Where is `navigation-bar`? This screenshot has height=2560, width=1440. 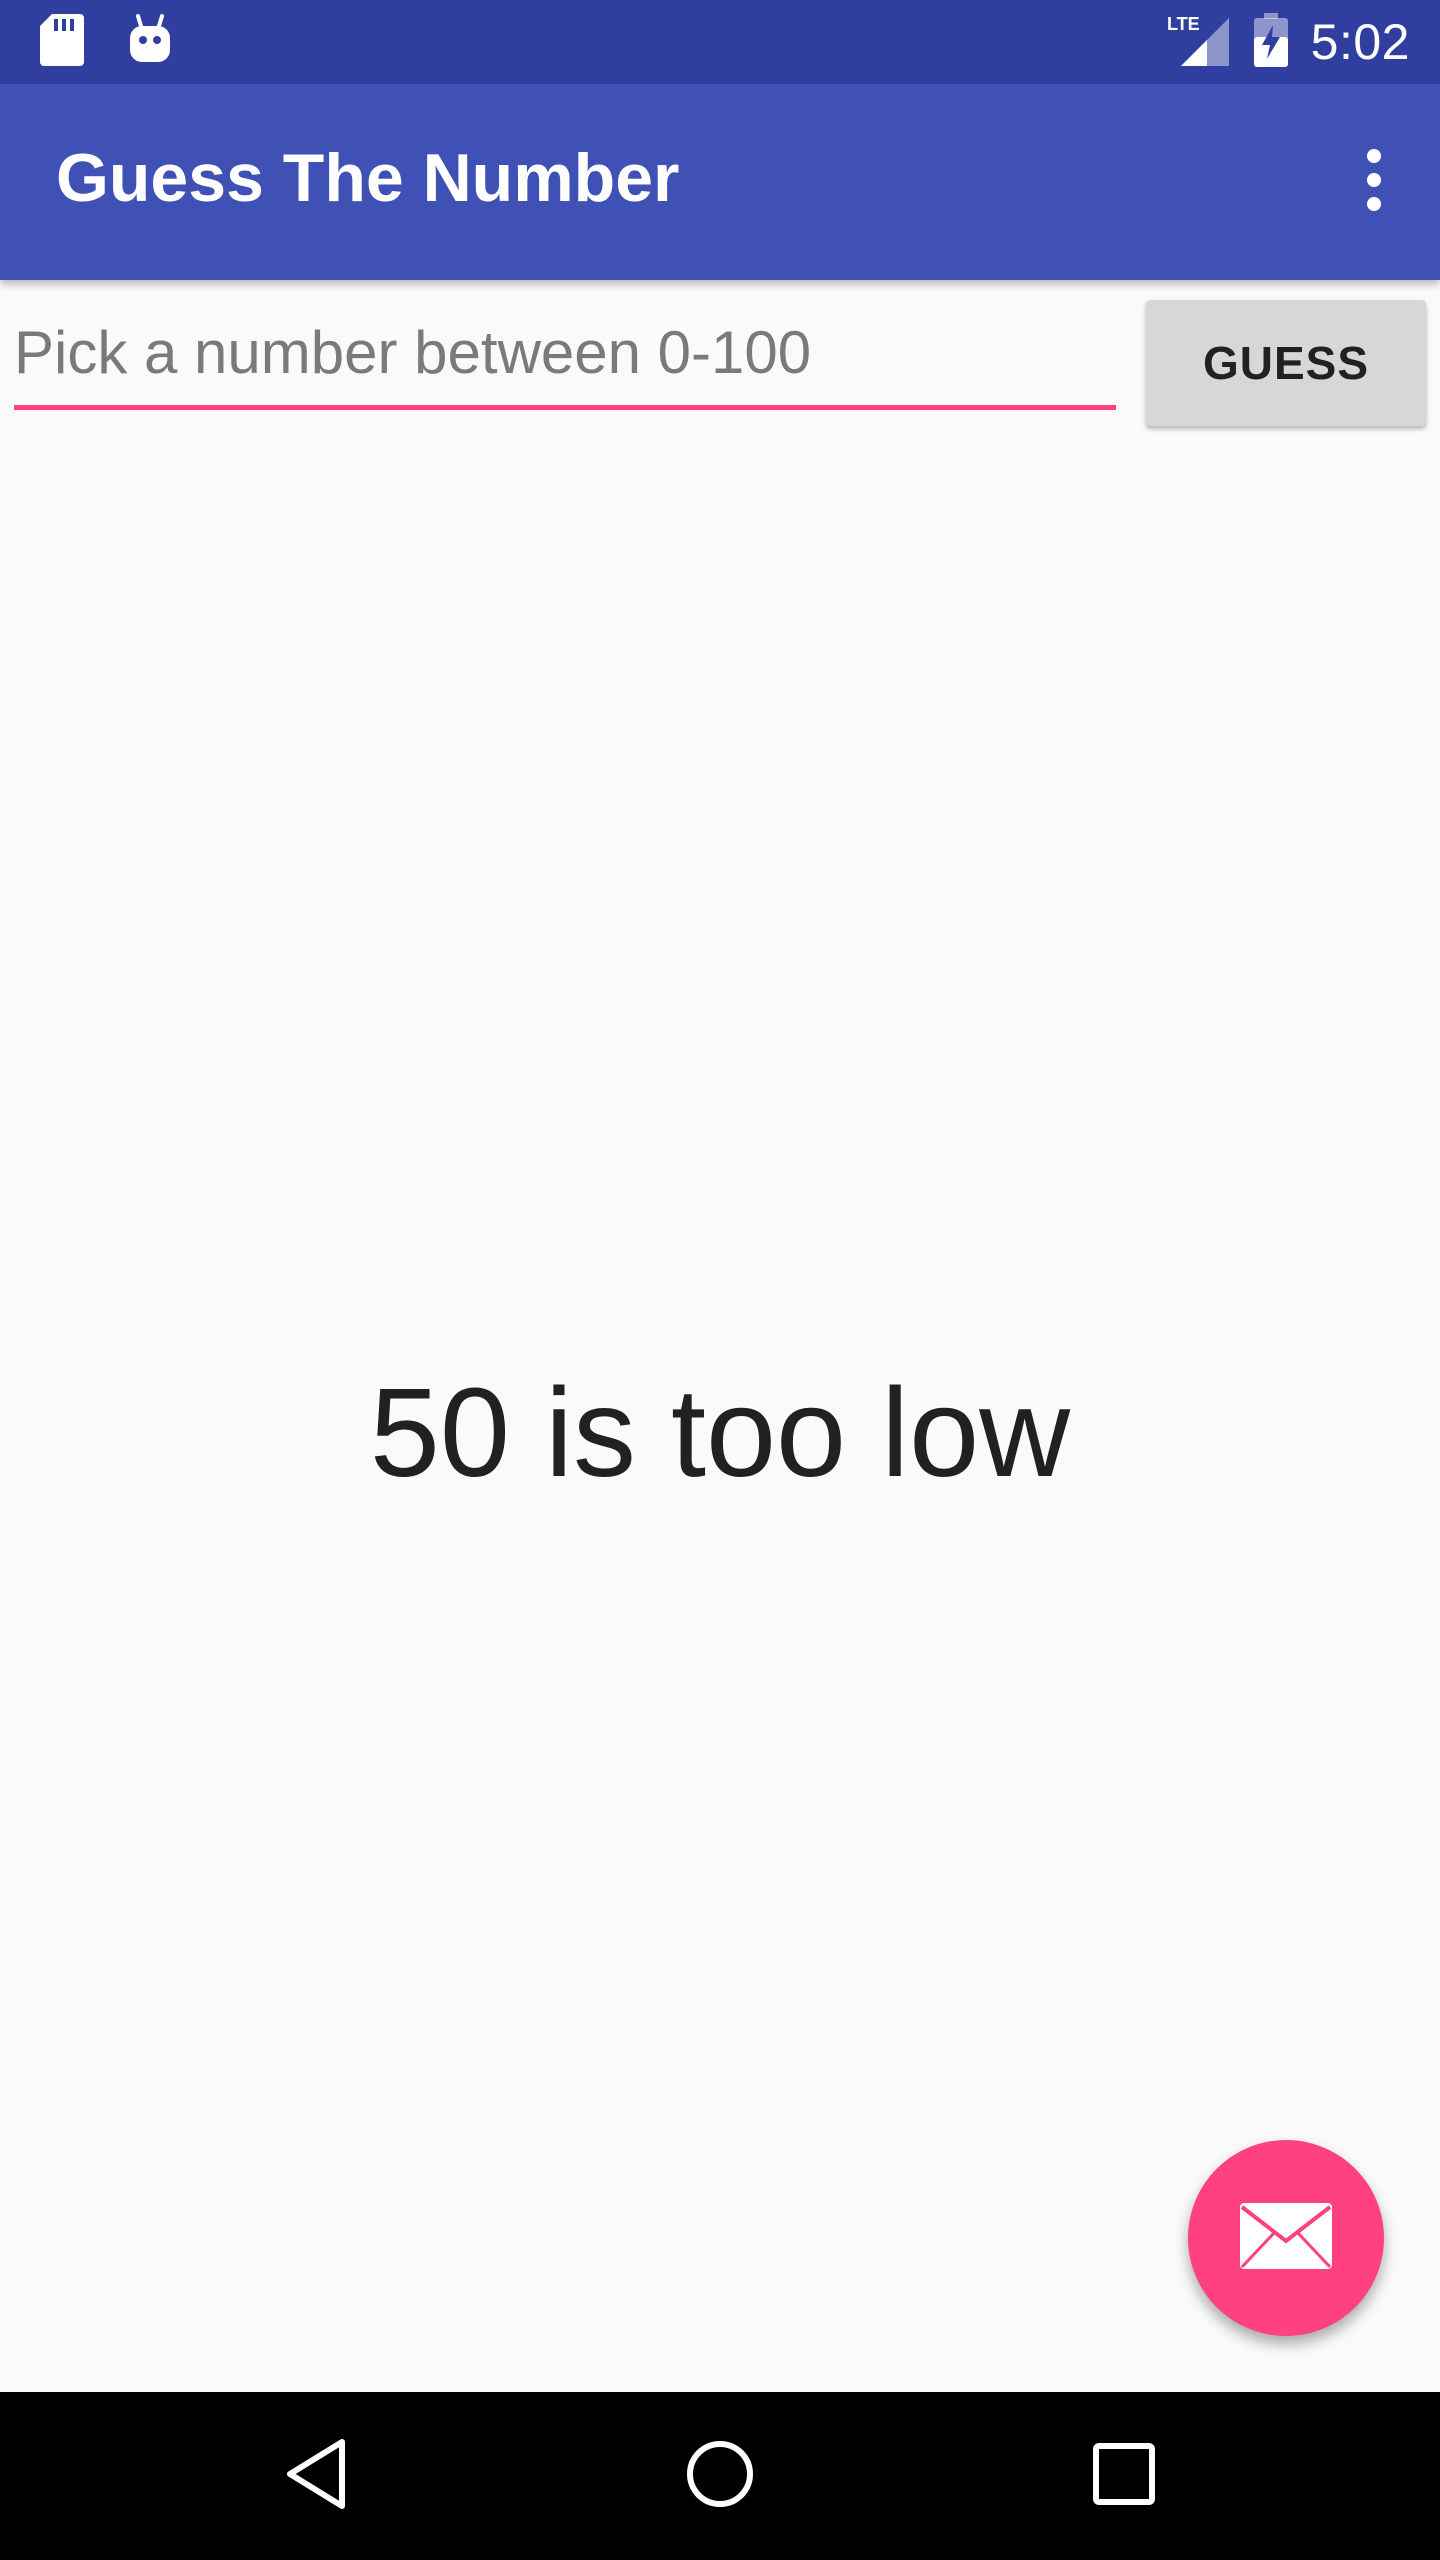 navigation-bar is located at coordinates (720, 2476).